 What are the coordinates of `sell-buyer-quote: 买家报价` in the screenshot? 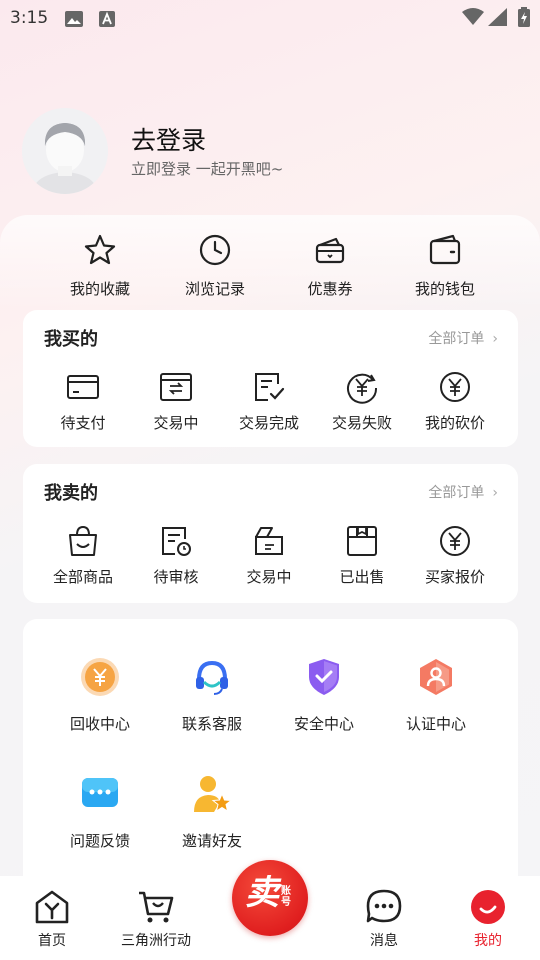 It's located at (455, 555).